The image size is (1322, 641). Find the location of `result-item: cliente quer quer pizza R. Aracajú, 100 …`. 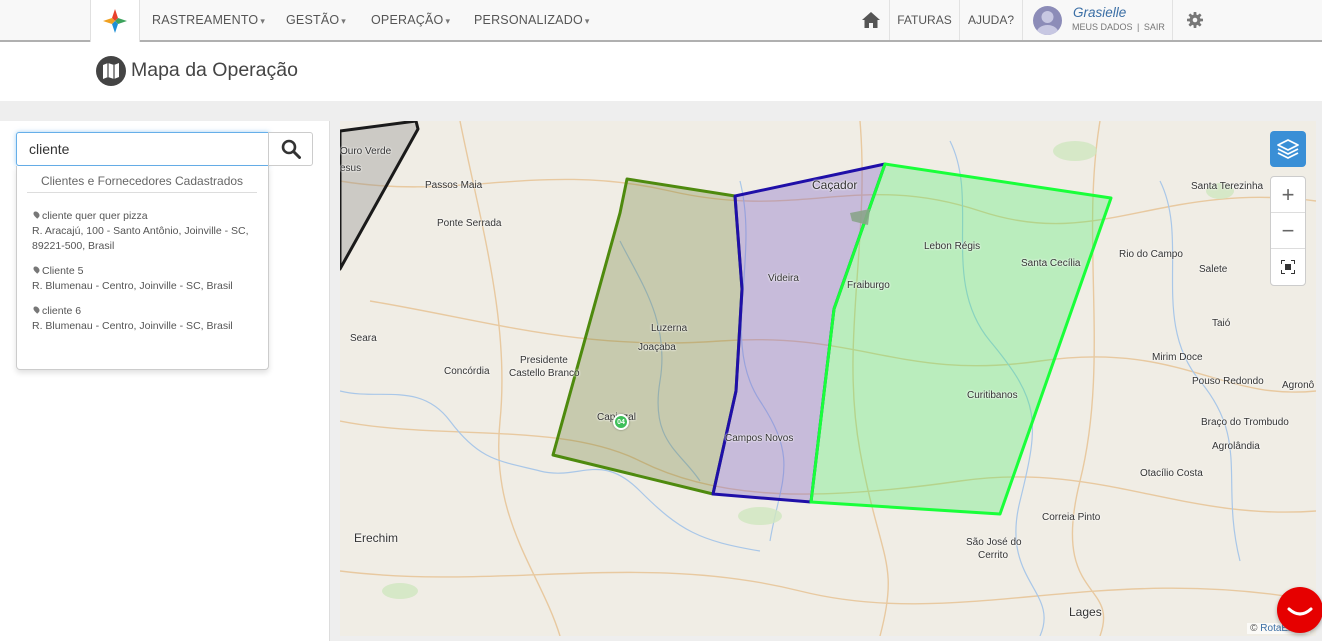

result-item: cliente quer quer pizza R. Aracajú, 100 … is located at coordinates (142, 231).